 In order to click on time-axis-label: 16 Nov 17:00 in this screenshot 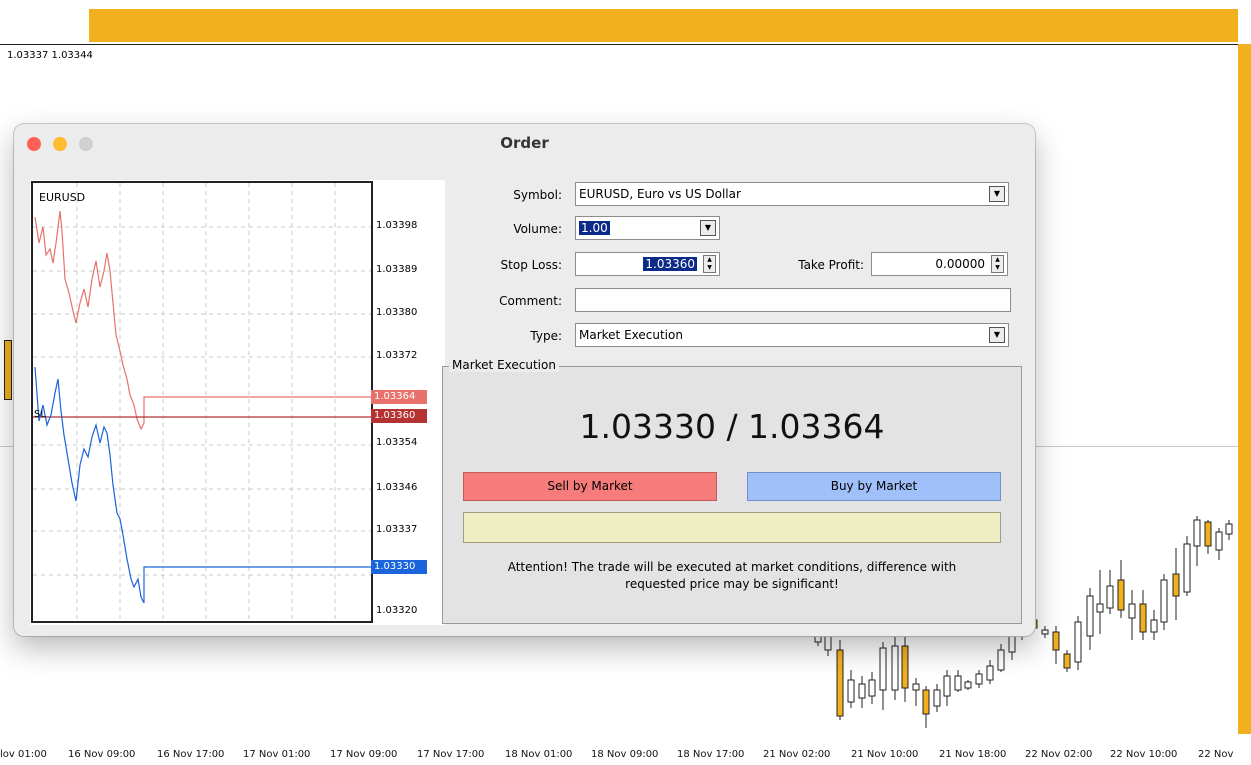, I will do `click(191, 754)`.